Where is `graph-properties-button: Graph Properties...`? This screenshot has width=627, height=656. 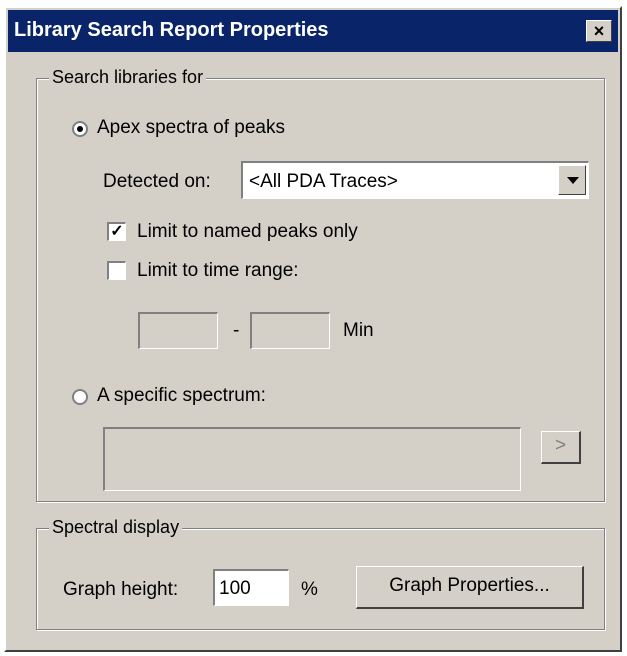 graph-properties-button: Graph Properties... is located at coordinates (470, 587).